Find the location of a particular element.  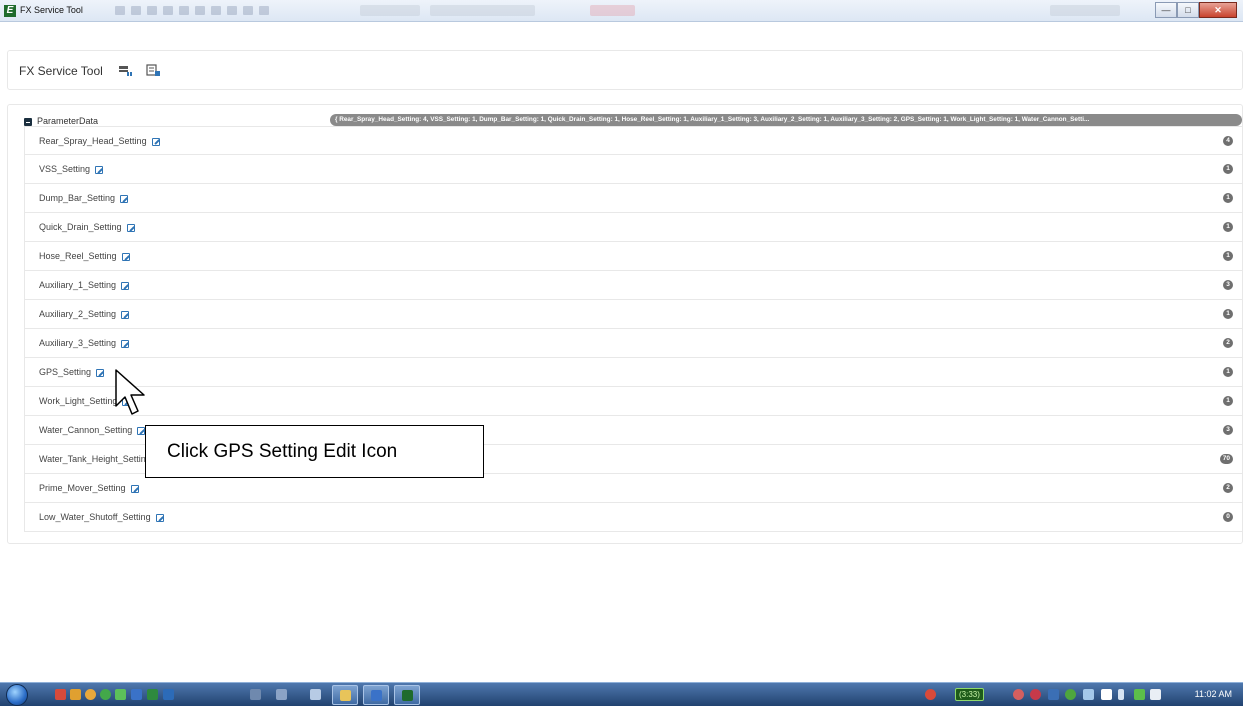

battery-icon is located at coordinates (1121, 694).